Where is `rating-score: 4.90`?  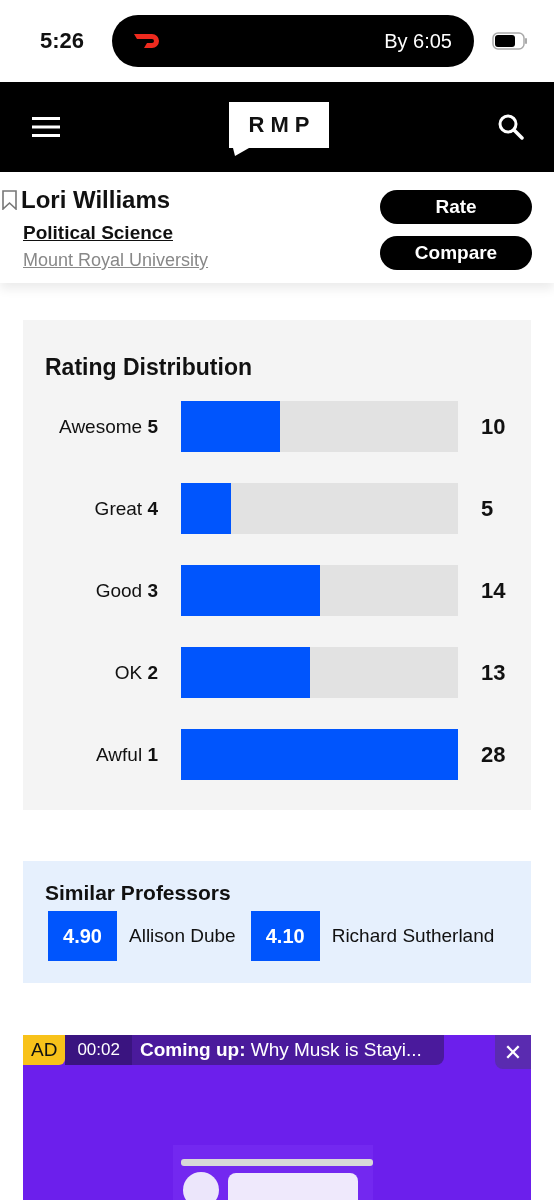 rating-score: 4.90 is located at coordinates (82, 936).